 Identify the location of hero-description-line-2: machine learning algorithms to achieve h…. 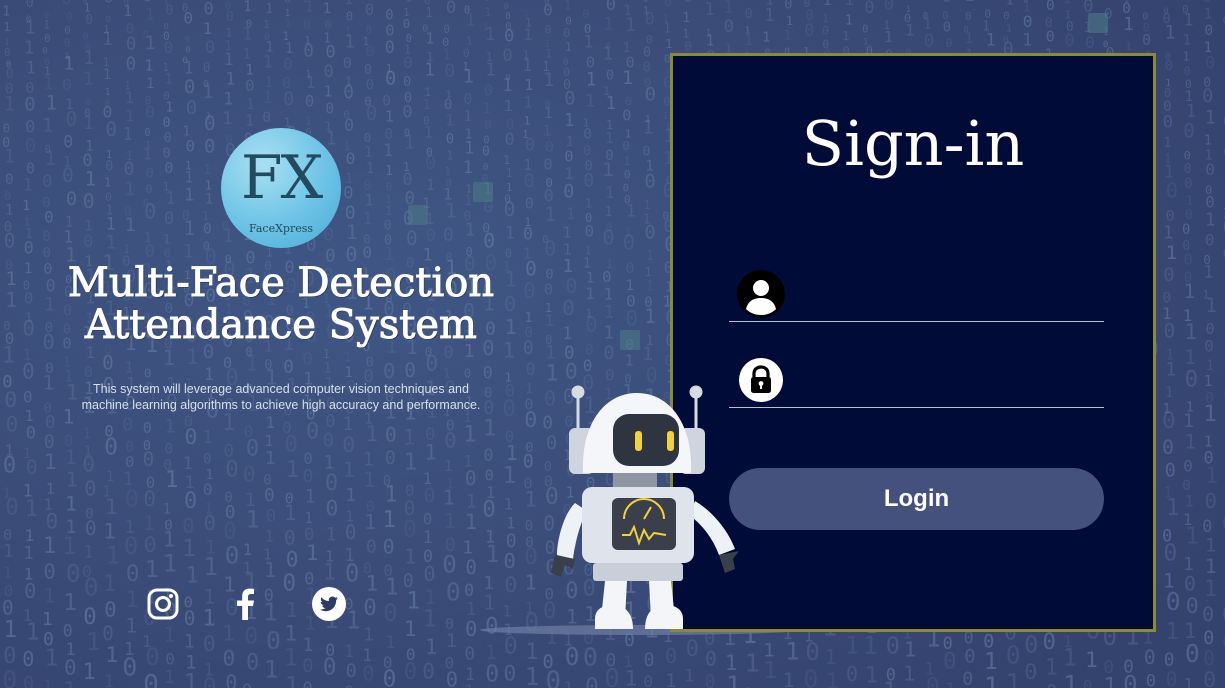
(281, 405).